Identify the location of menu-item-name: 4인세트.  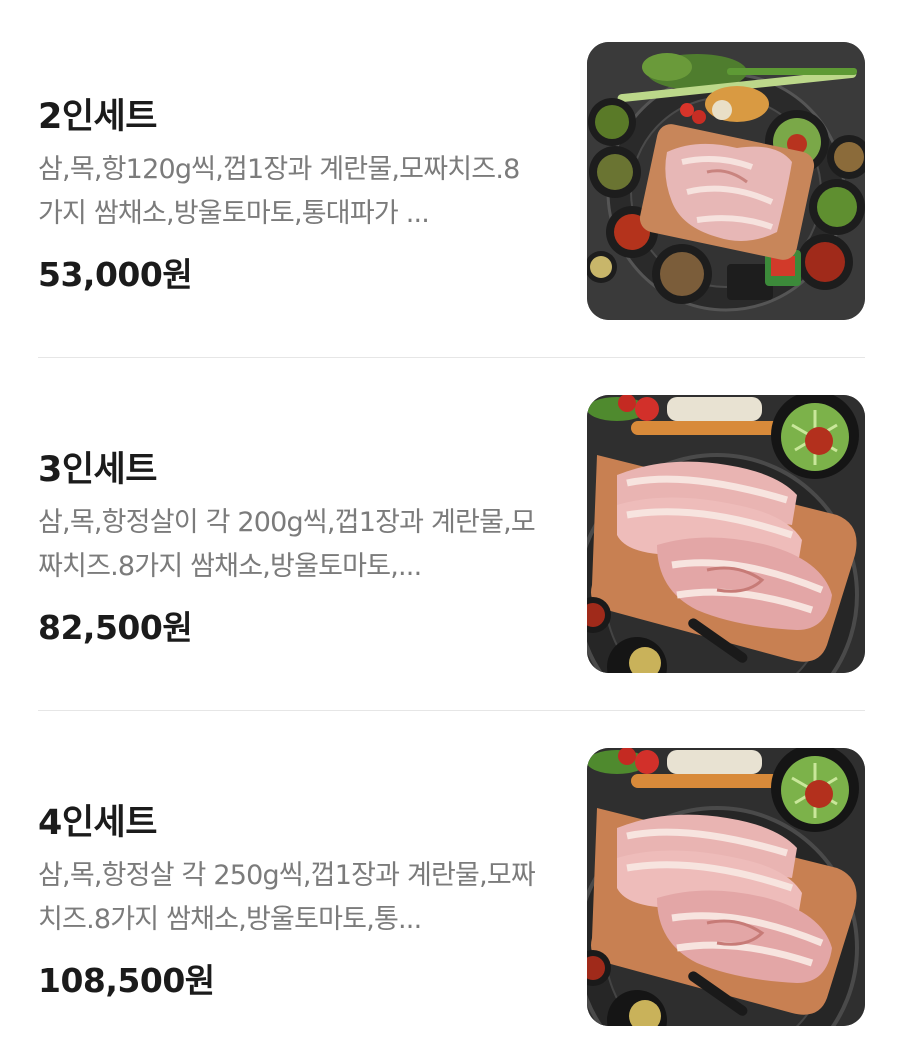
(97, 823).